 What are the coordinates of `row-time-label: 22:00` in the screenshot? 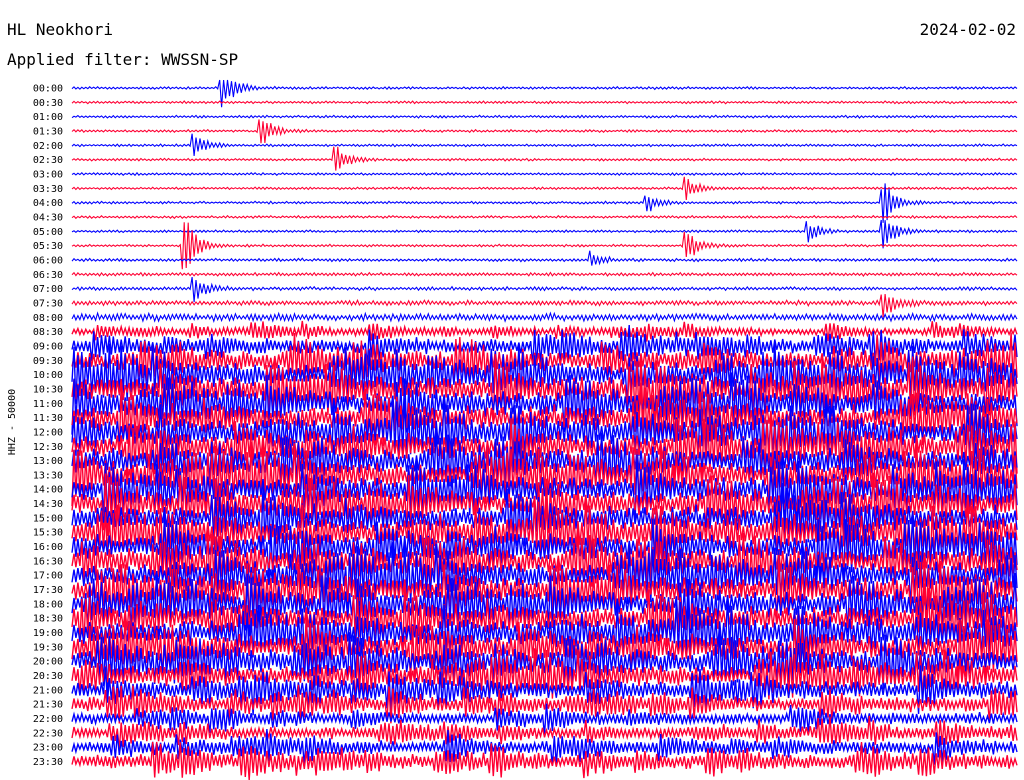 It's located at (48, 719).